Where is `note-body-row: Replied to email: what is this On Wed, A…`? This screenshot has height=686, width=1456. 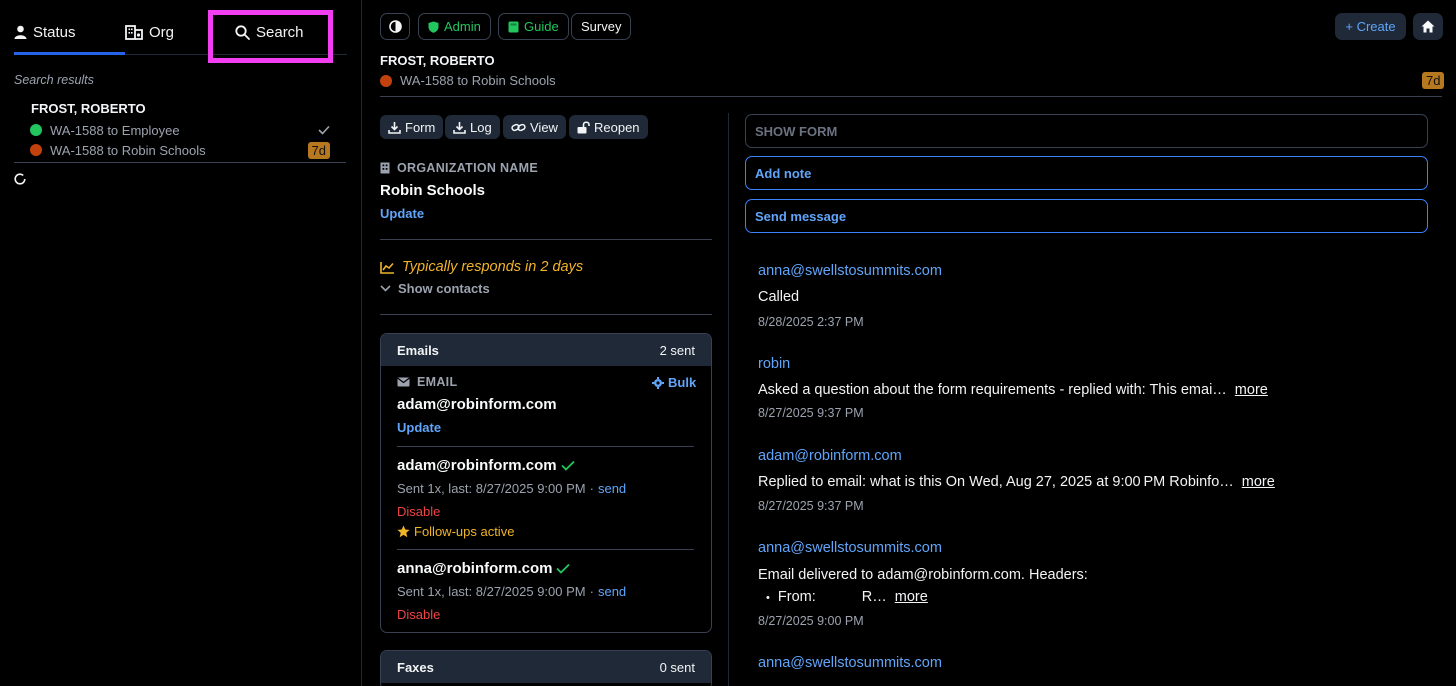 note-body-row: Replied to email: what is this On Wed, A… is located at coordinates (1016, 482).